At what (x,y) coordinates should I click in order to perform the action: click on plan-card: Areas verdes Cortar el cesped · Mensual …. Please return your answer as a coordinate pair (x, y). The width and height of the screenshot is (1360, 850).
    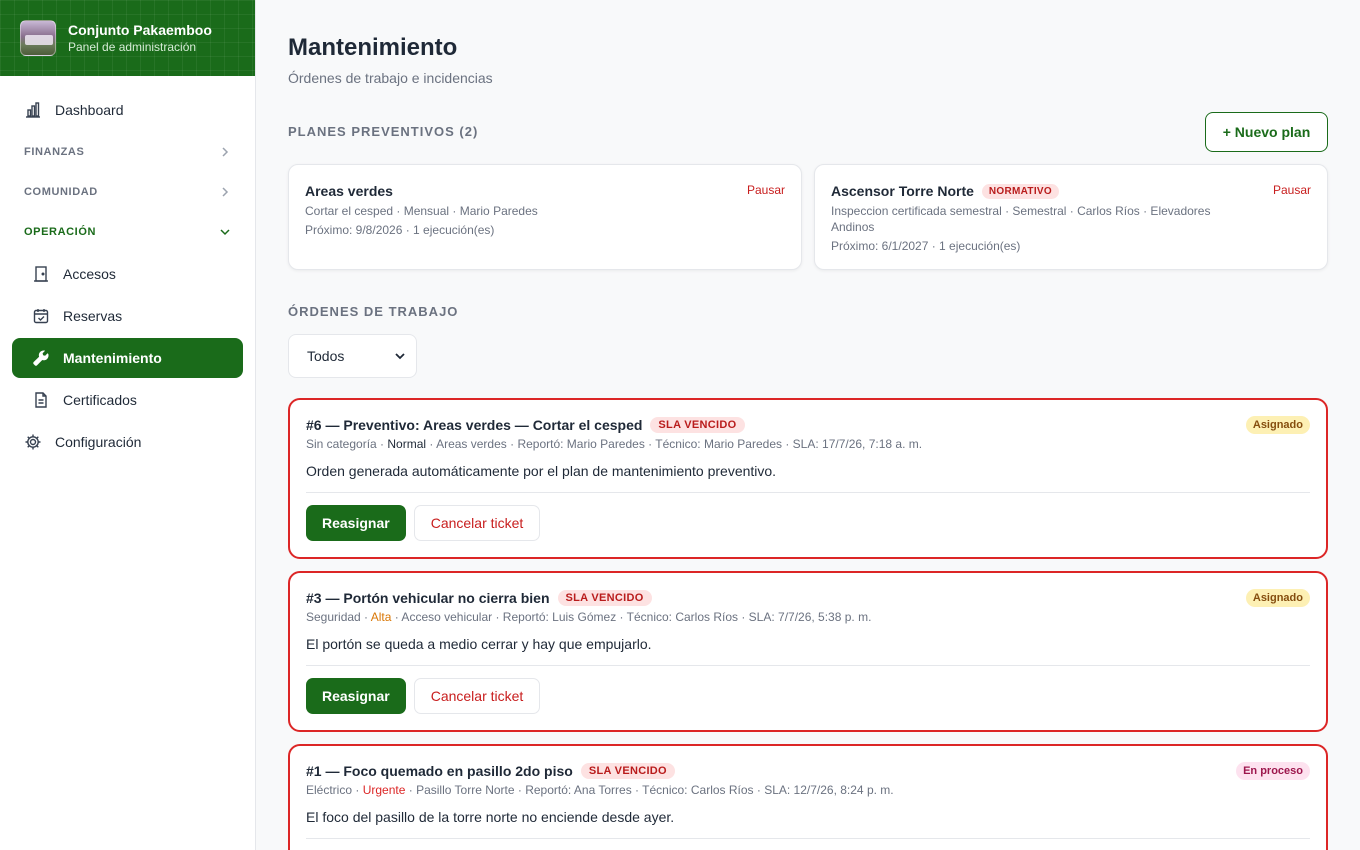
    Looking at the image, I should click on (545, 217).